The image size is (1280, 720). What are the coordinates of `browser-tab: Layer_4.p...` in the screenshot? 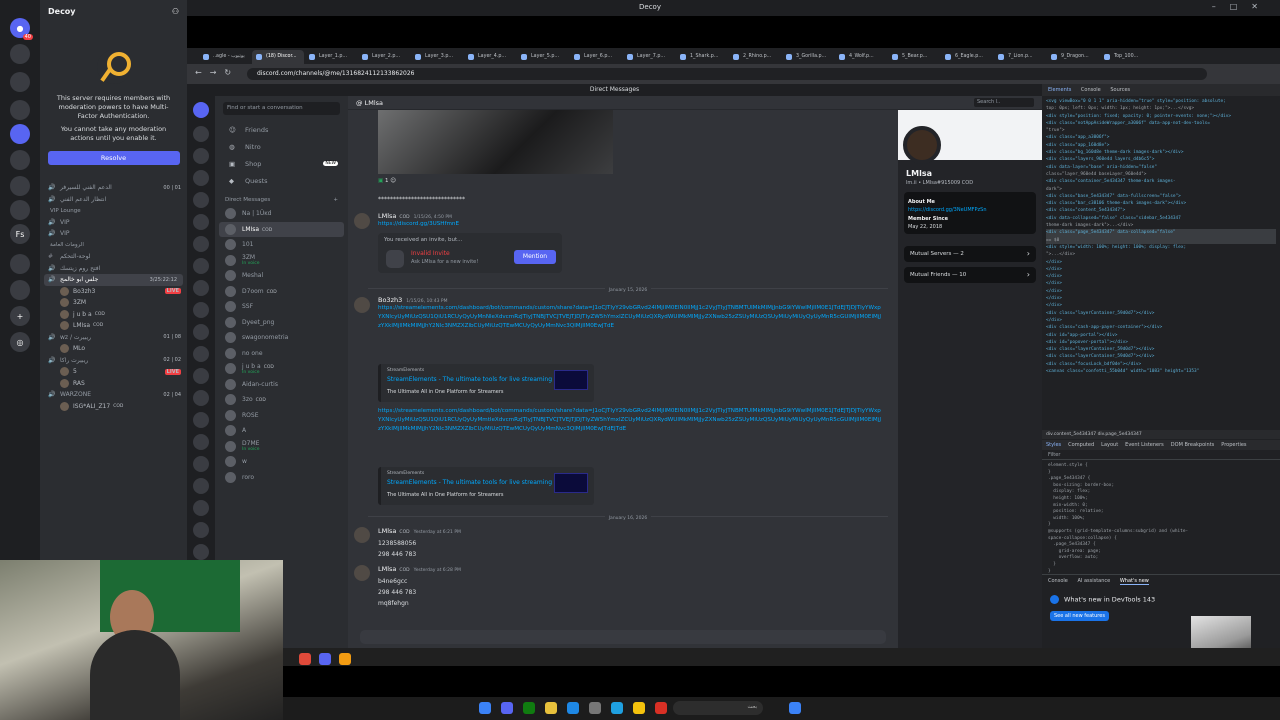 It's located at (490, 57).